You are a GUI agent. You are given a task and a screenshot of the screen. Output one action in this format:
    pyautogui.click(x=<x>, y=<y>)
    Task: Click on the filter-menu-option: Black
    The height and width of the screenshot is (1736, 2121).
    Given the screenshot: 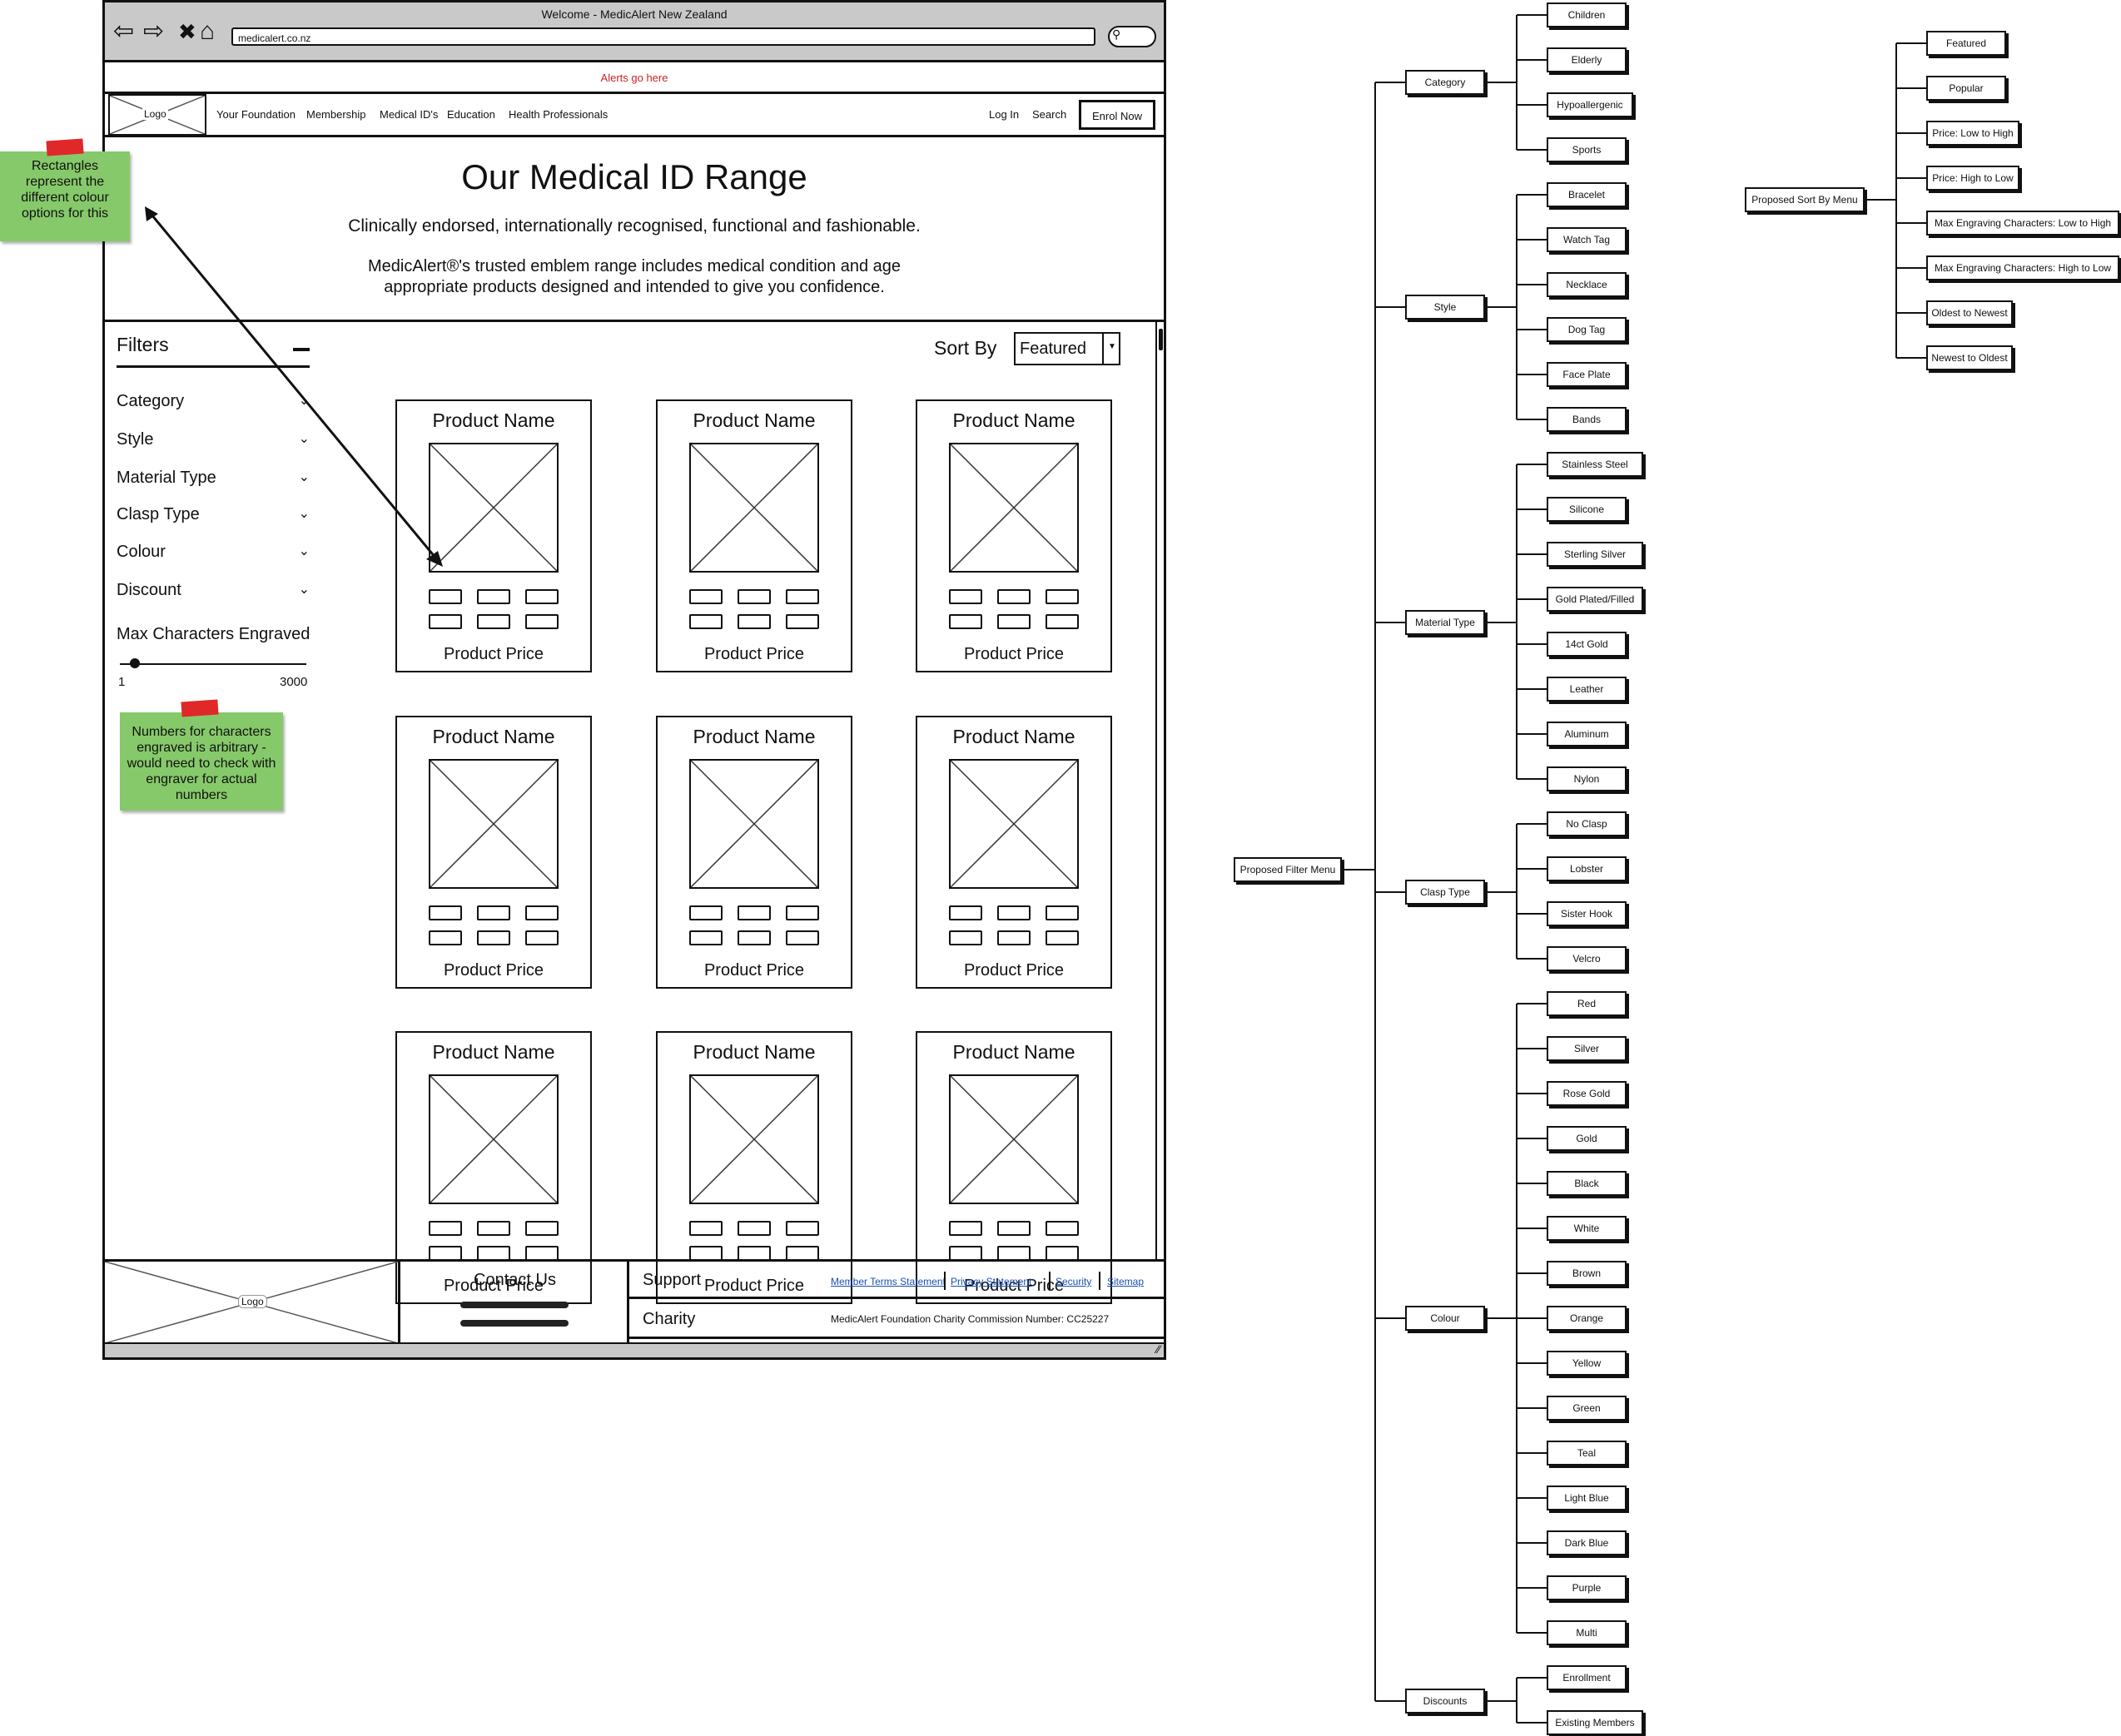 What is the action you would take?
    pyautogui.click(x=1587, y=1183)
    